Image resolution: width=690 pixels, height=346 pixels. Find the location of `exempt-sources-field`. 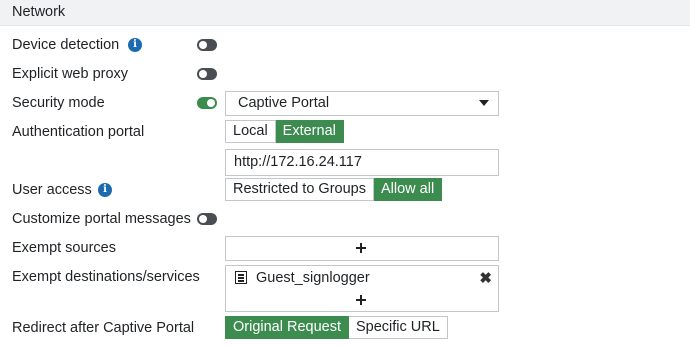

exempt-sources-field is located at coordinates (362, 248).